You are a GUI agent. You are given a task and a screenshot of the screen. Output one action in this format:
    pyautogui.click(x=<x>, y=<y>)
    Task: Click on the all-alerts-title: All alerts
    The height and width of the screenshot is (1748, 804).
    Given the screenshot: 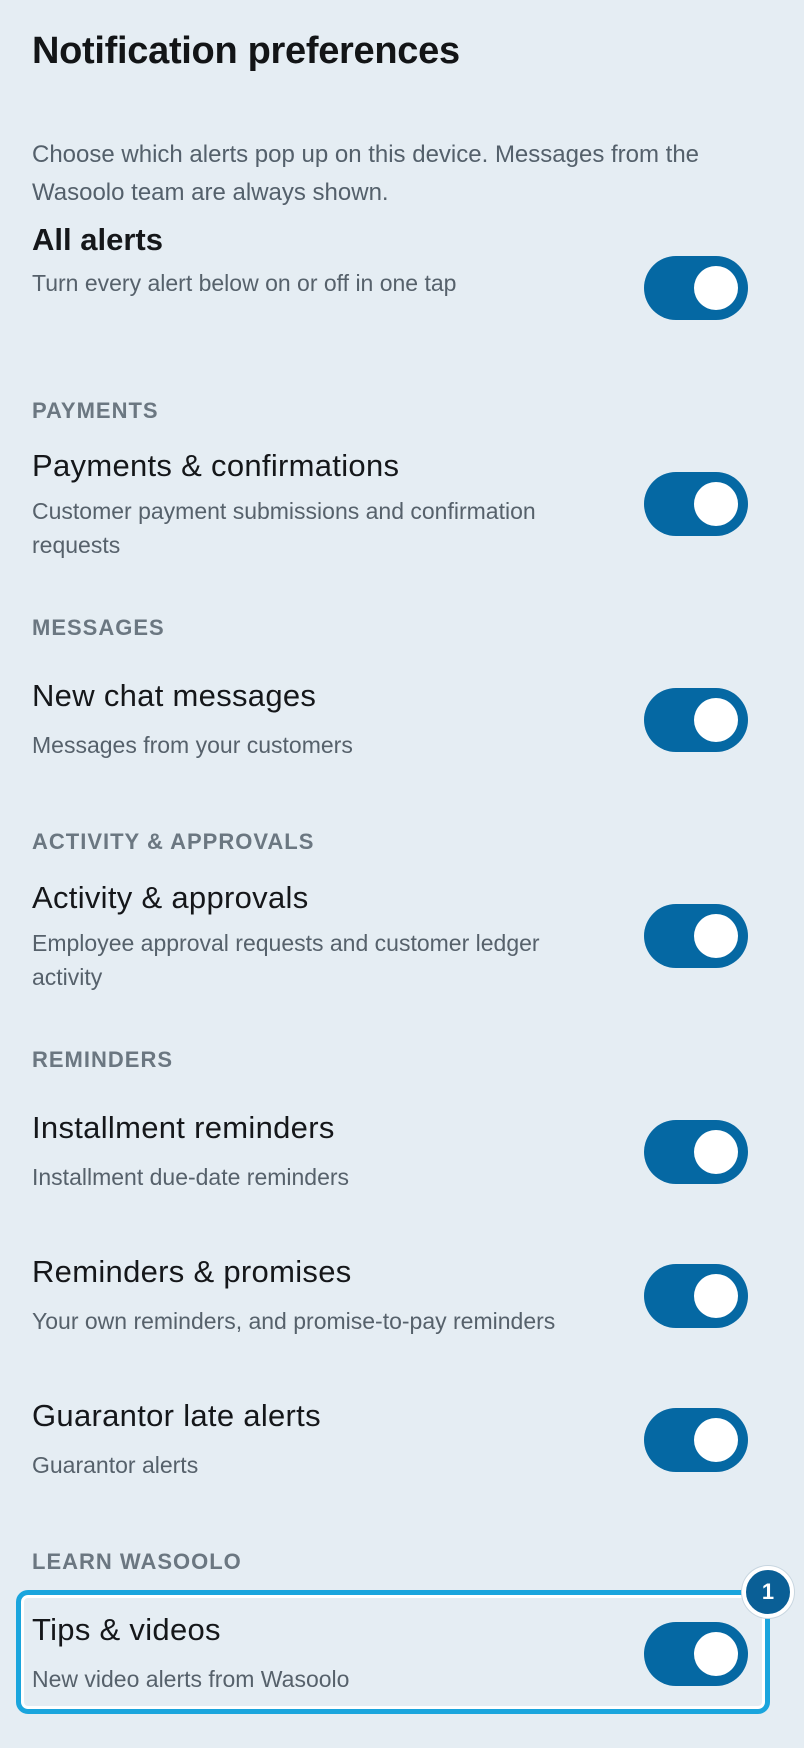 What is the action you would take?
    pyautogui.click(x=97, y=239)
    